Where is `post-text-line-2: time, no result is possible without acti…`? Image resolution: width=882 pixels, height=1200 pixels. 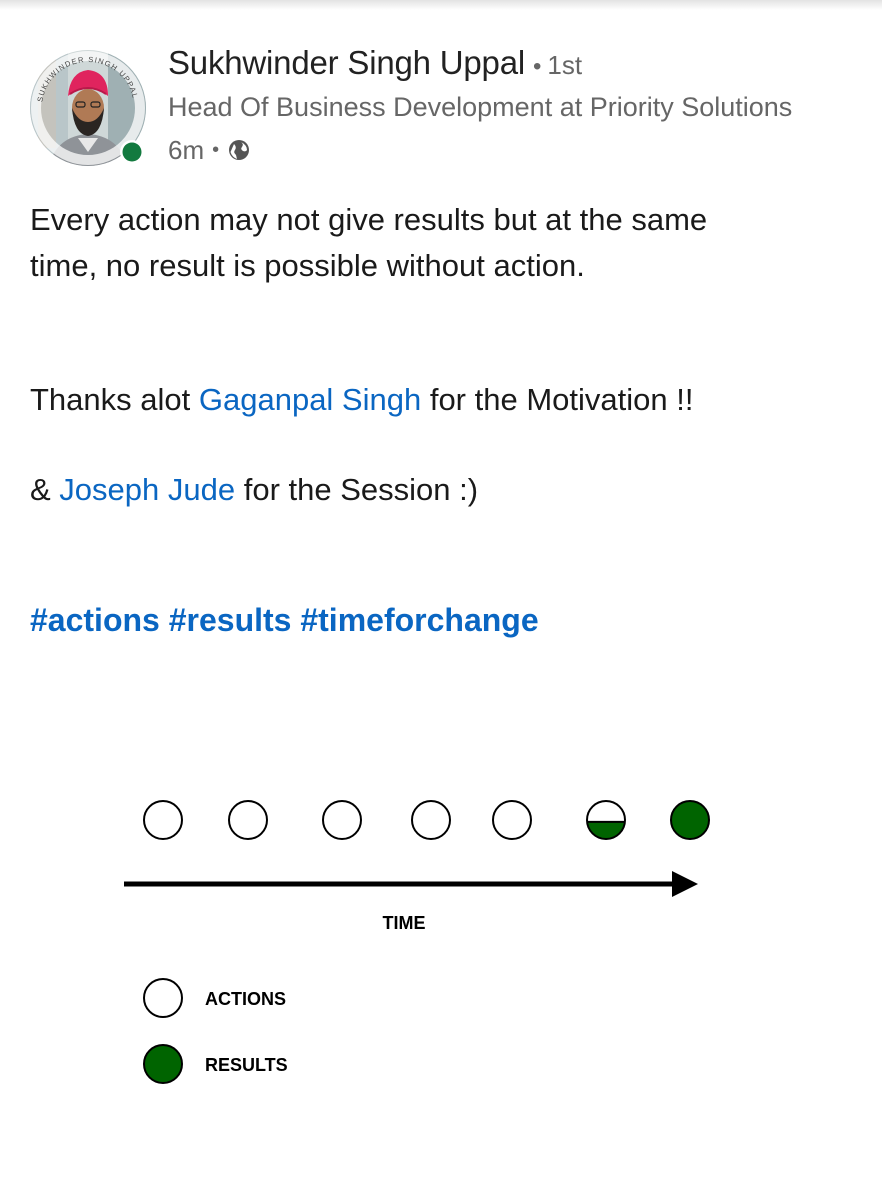 post-text-line-2: time, no result is possible without acti… is located at coordinates (307, 265).